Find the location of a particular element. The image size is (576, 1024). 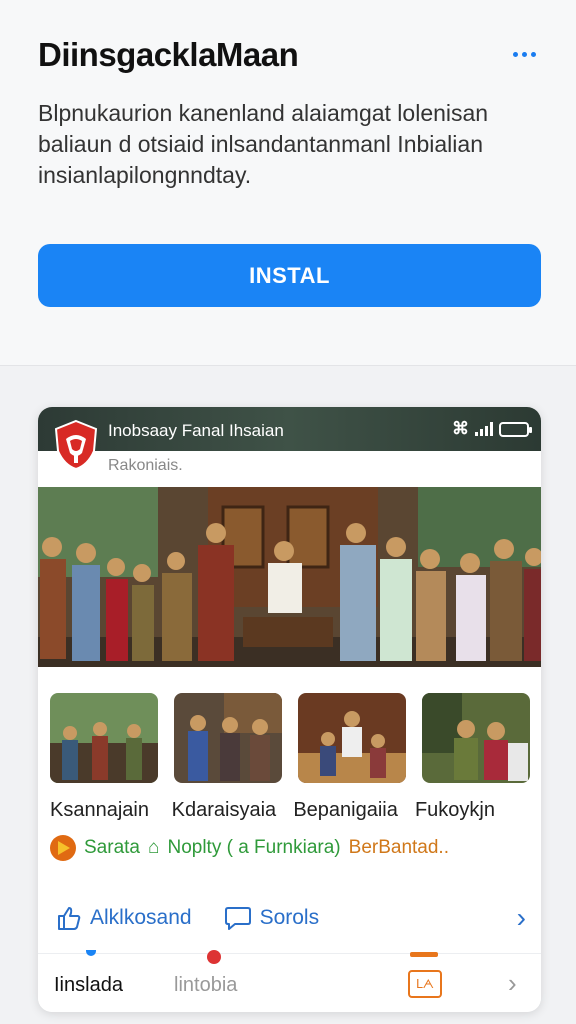

tag-label: Sarata is located at coordinates (112, 848).